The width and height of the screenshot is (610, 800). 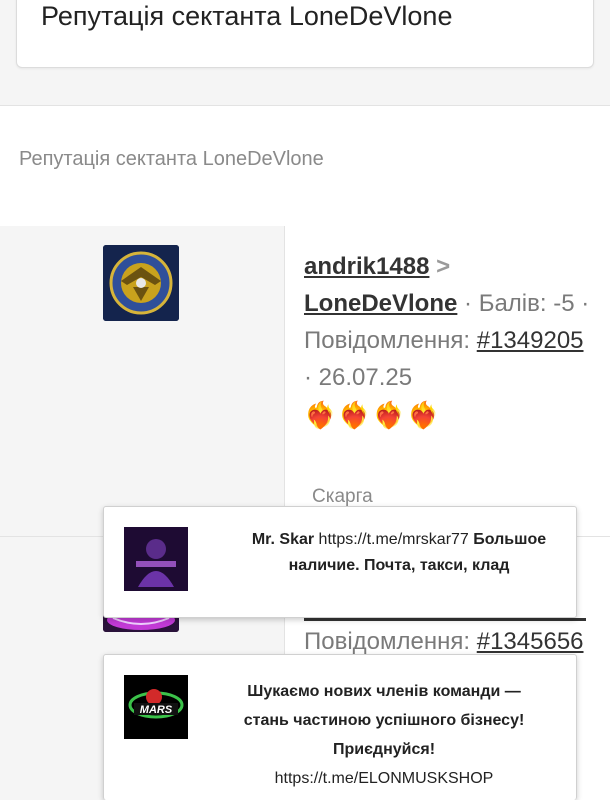 I want to click on page-subtitle: Репутація сектанта LoneDeVlone, so click(x=171, y=159).